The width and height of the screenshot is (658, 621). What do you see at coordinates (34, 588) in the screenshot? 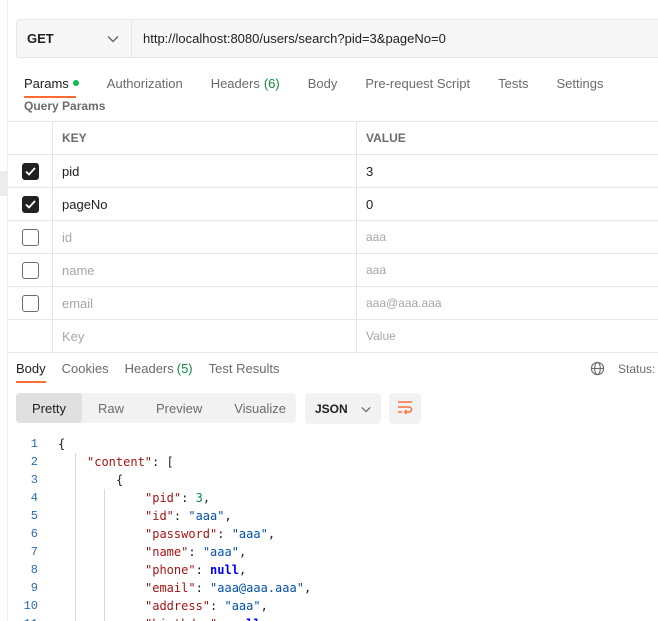
I see `line-number: 9` at bounding box center [34, 588].